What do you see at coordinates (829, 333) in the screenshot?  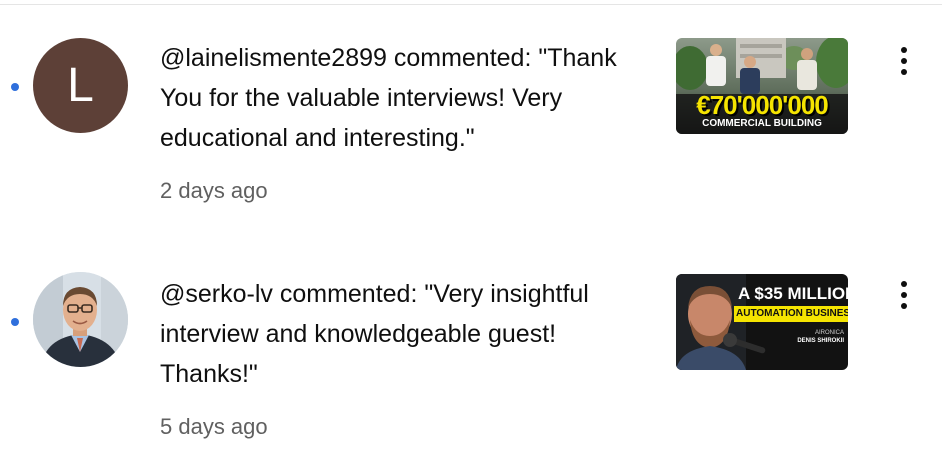 I see `thumbnail-small-label: AIRONICA` at bounding box center [829, 333].